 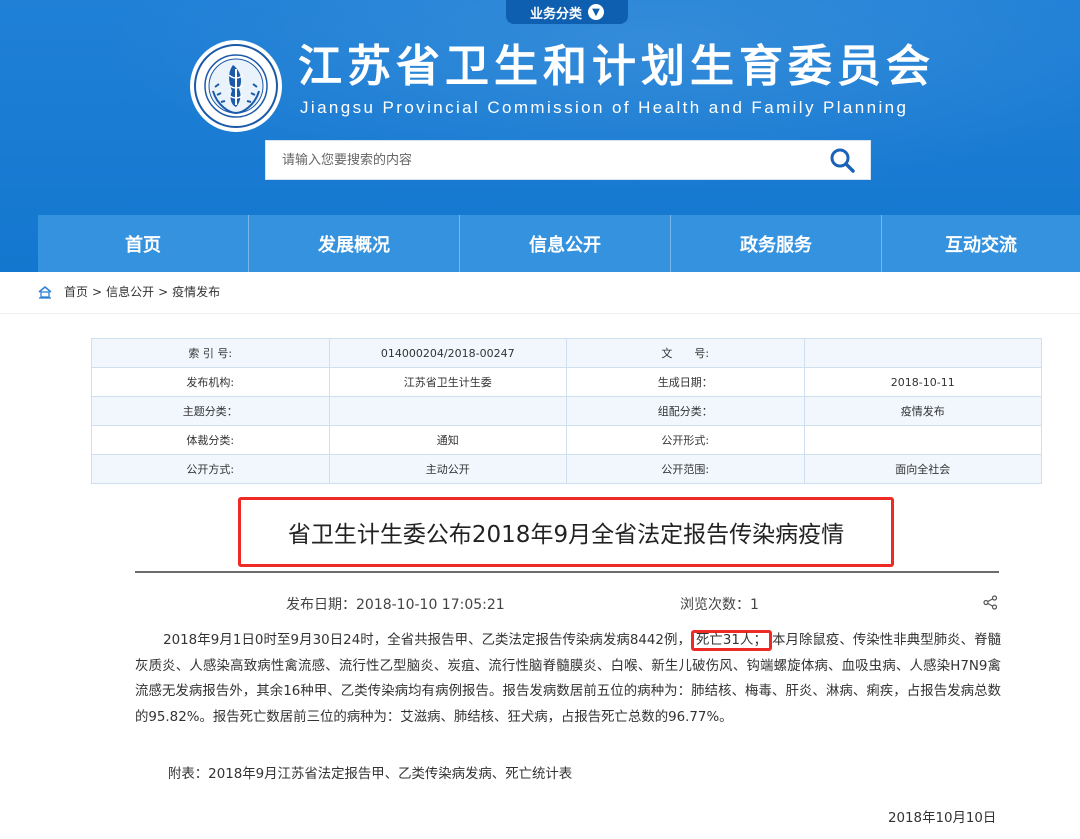 What do you see at coordinates (196, 291) in the screenshot?
I see `breadcrumb-current: 疫情发布` at bounding box center [196, 291].